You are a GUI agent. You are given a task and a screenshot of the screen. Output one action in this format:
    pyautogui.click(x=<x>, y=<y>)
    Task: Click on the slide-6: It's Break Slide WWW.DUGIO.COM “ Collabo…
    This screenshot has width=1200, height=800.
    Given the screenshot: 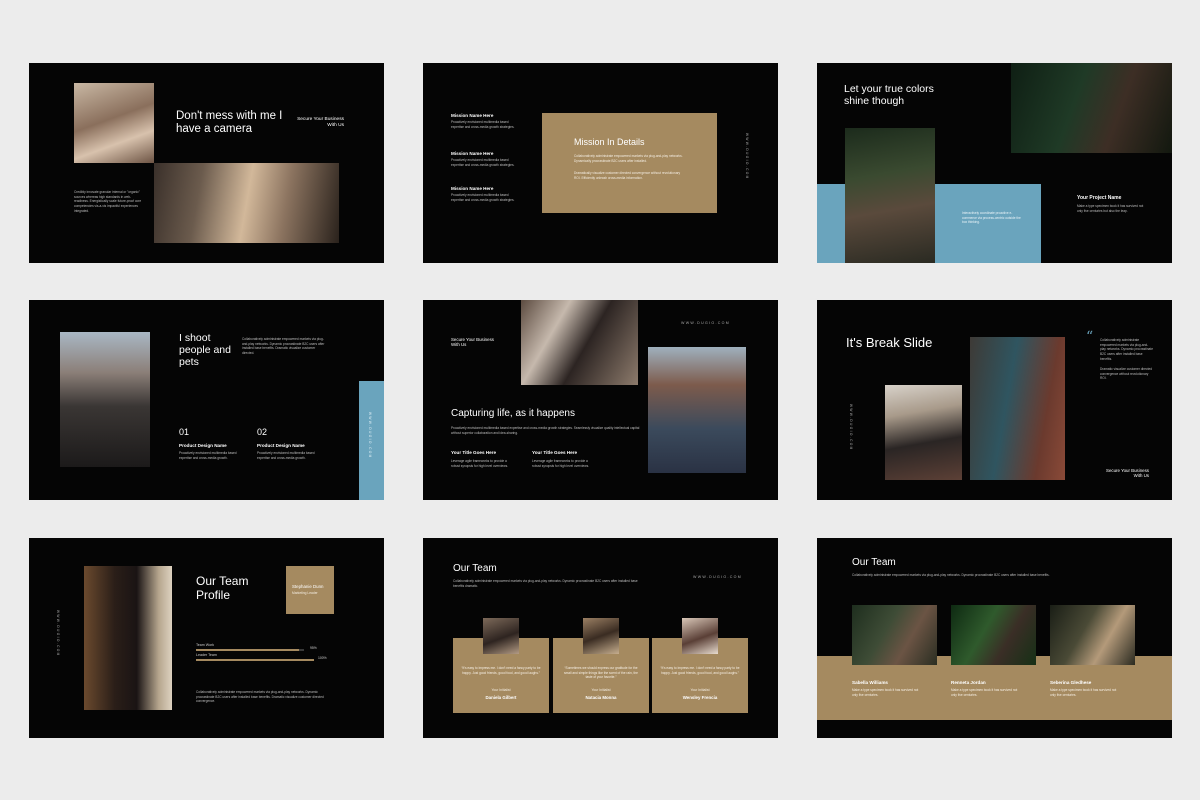 What is the action you would take?
    pyautogui.click(x=994, y=400)
    